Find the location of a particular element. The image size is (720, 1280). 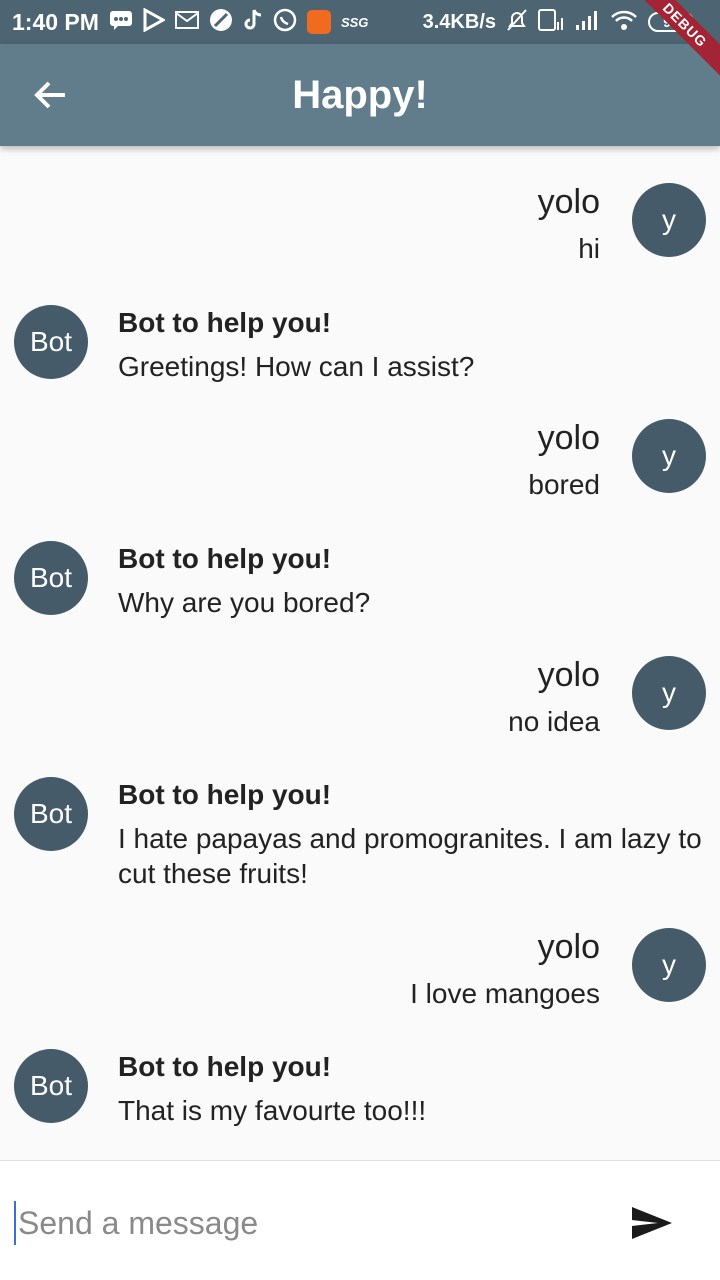

wifi-icon is located at coordinates (624, 22).